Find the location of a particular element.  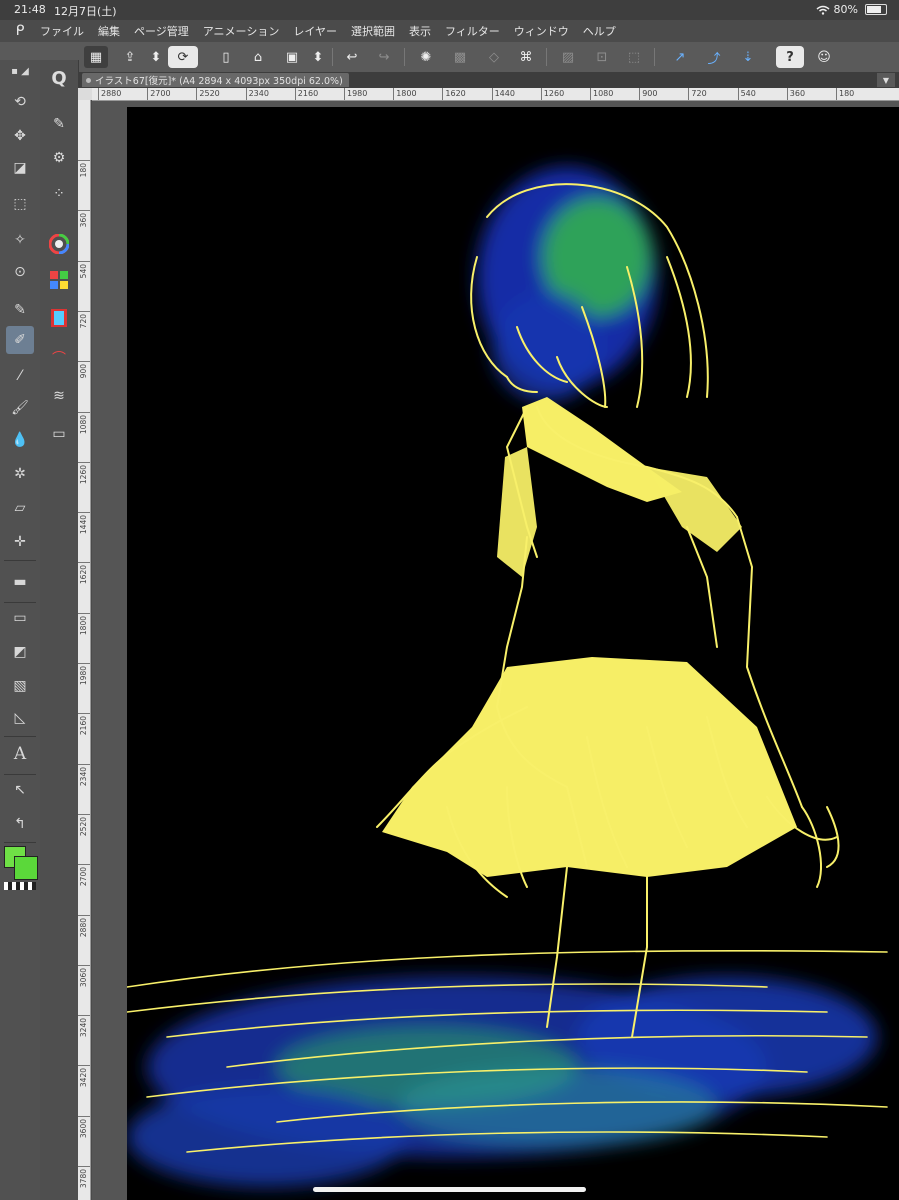

skirt is located at coordinates (589, 767).